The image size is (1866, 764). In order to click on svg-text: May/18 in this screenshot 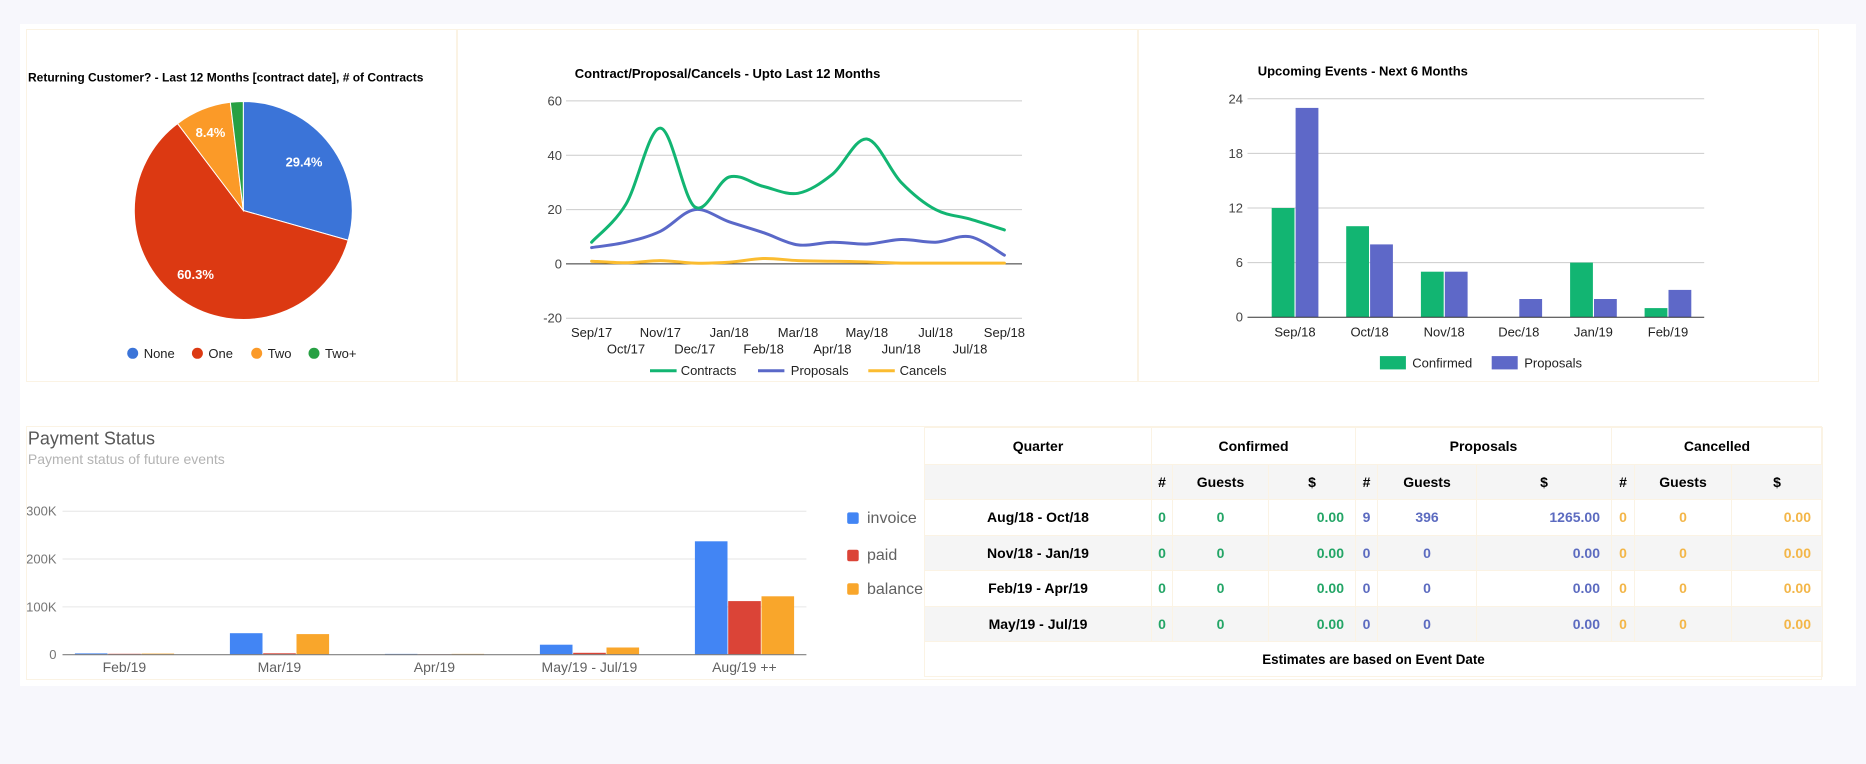, I will do `click(866, 332)`.